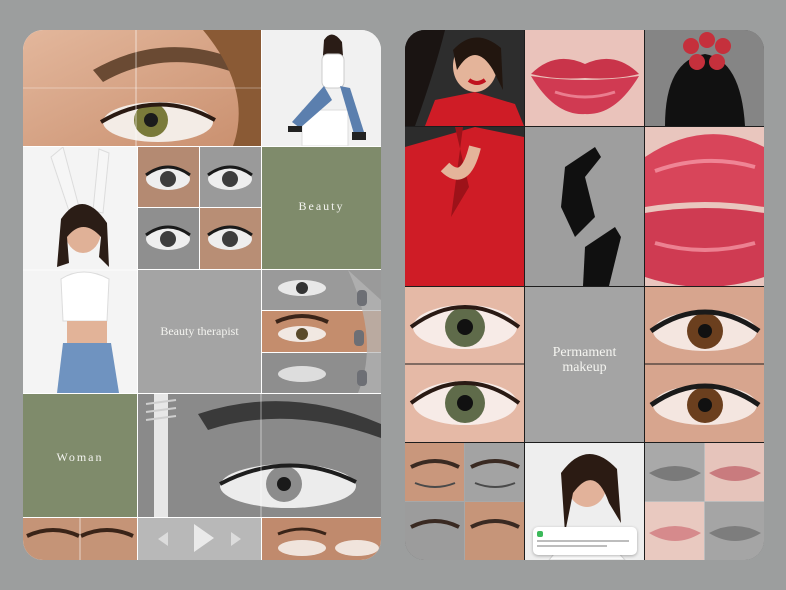 This screenshot has height=590, width=786. Describe the element at coordinates (259, 455) in the screenshot. I see `brow-brush-photo` at that location.